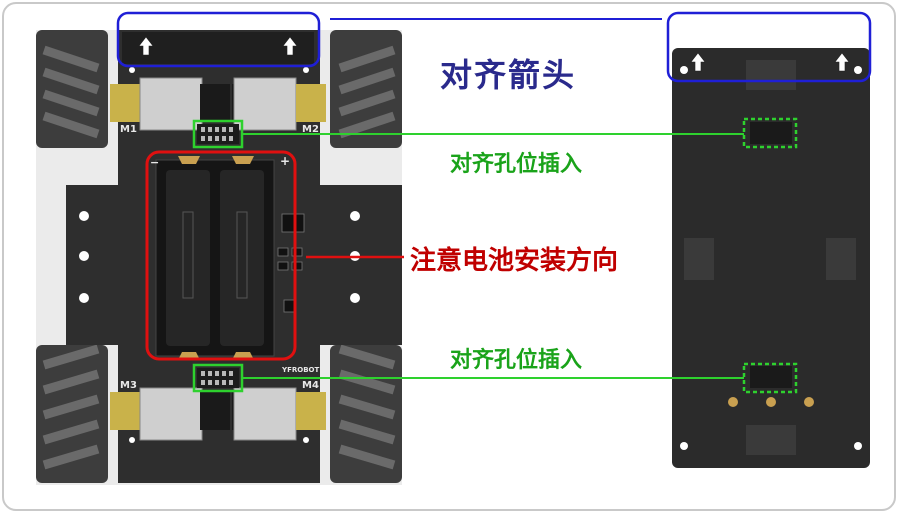 The width and height of the screenshot is (900, 515). What do you see at coordinates (508, 75) in the screenshot?
I see `arrow-align-label: 对齐箭头` at bounding box center [508, 75].